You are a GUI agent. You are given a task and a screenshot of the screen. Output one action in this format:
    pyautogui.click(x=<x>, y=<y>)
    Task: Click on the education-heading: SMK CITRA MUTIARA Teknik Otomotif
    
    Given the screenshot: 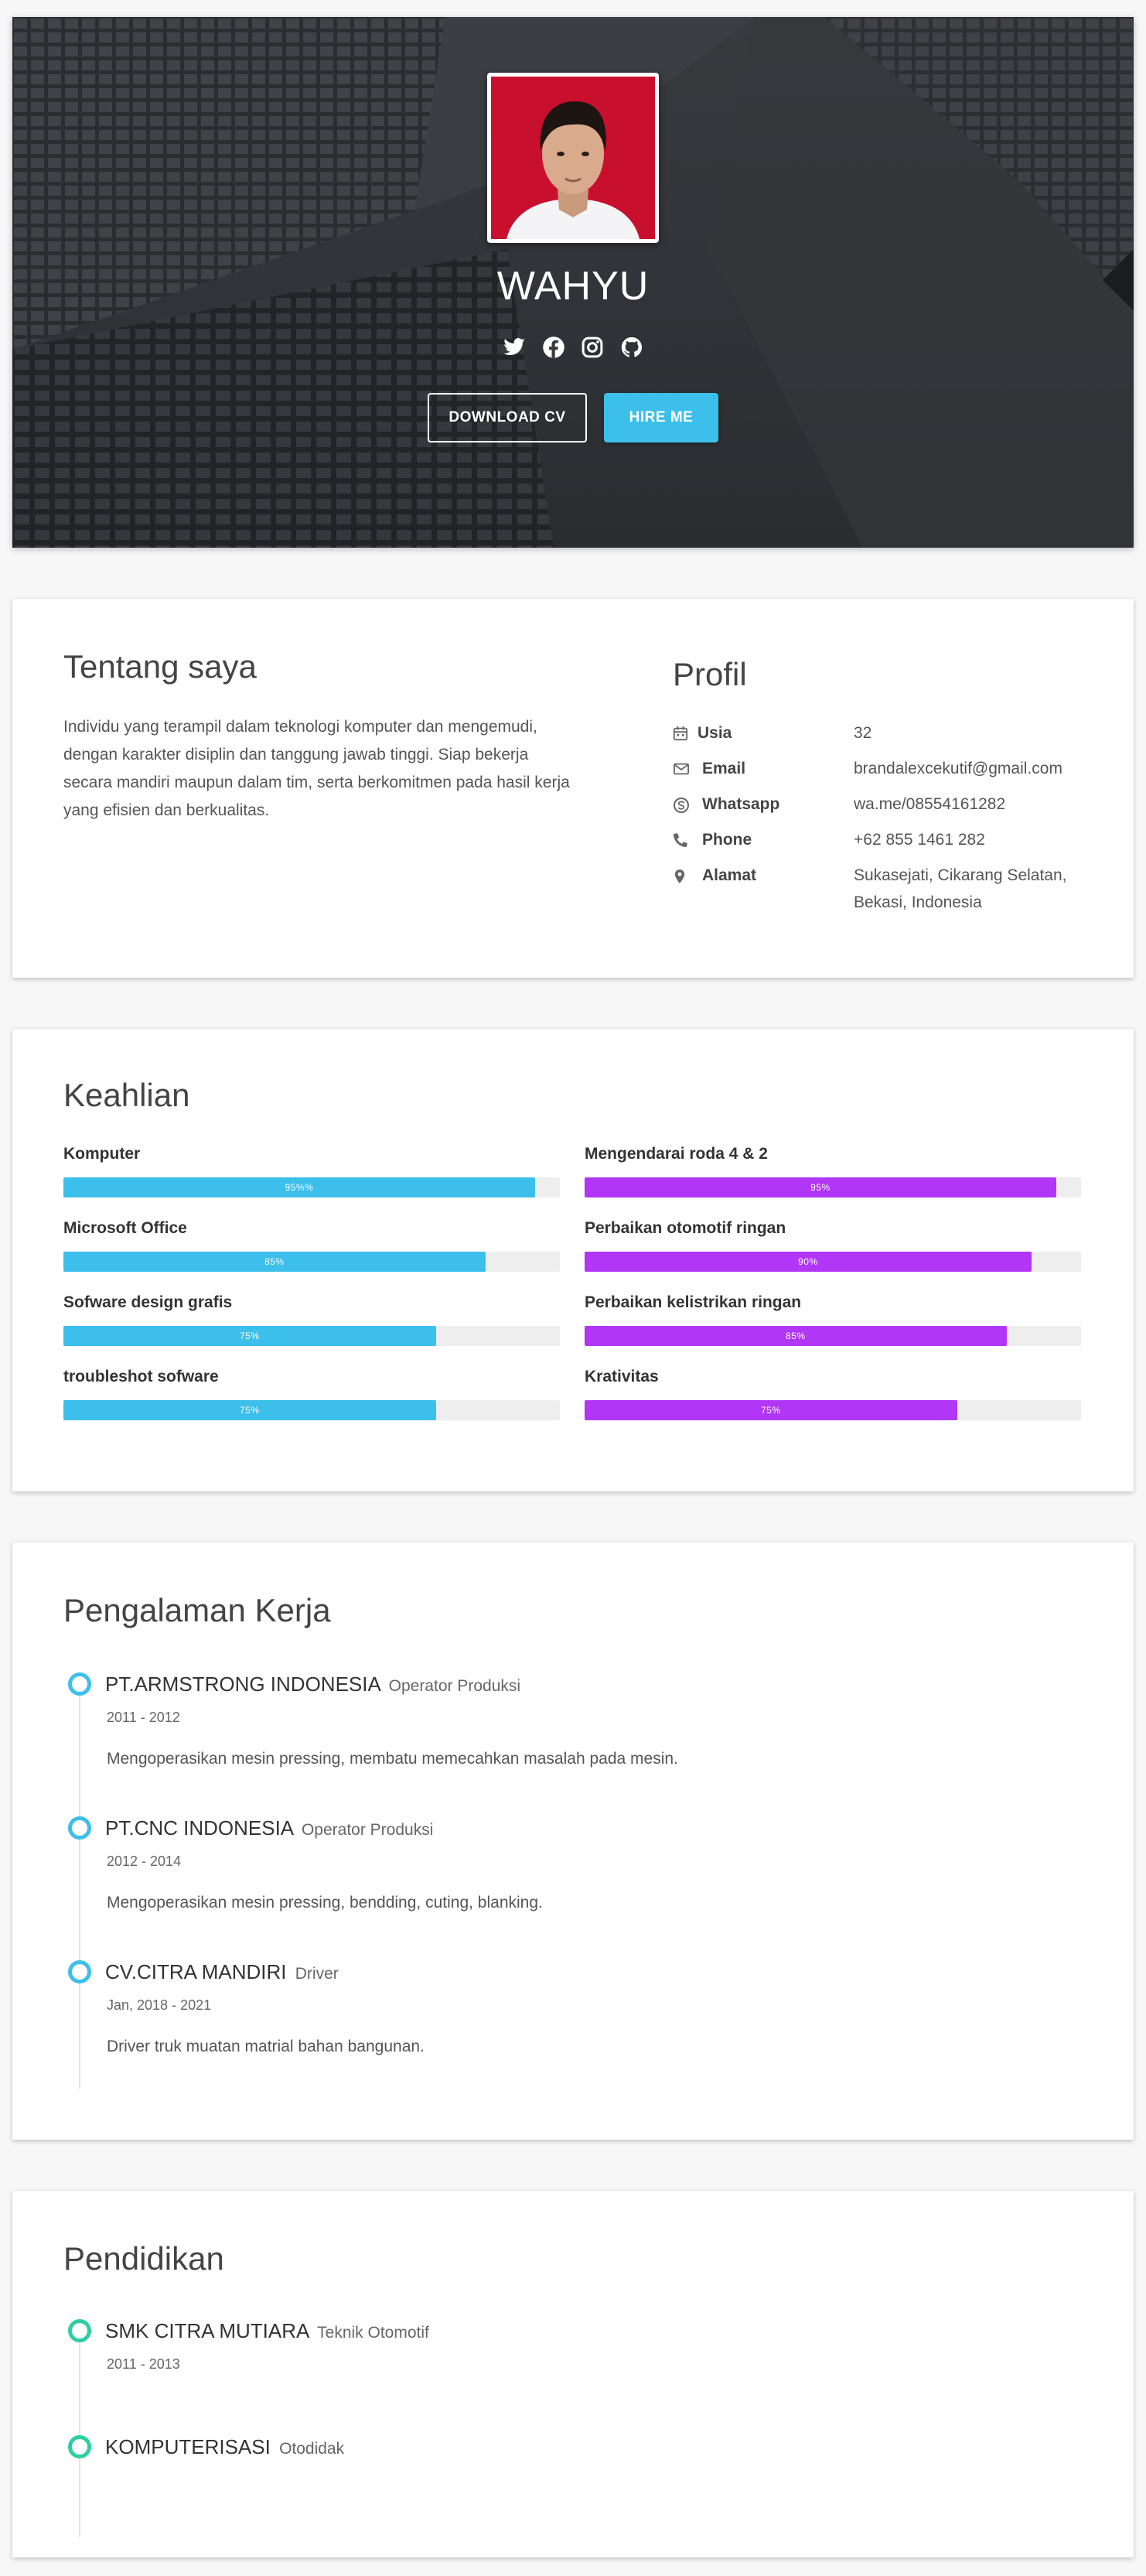 What is the action you would take?
    pyautogui.click(x=267, y=2331)
    